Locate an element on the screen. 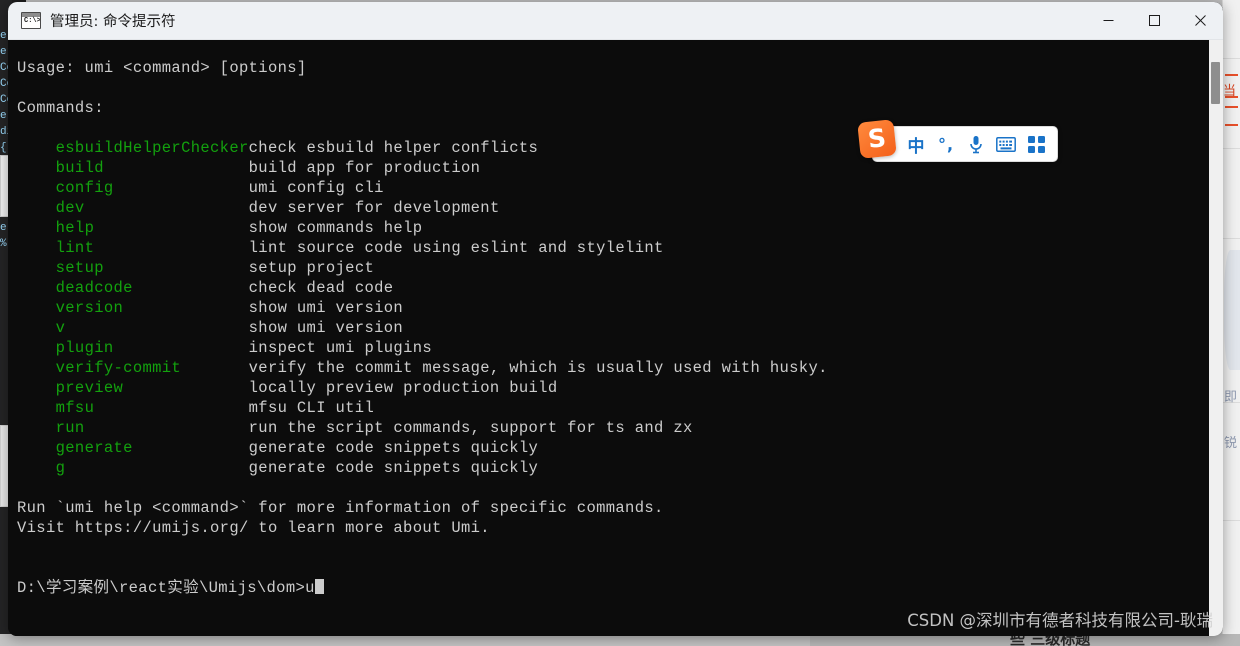 The image size is (1240, 646). minimize-button is located at coordinates (1108, 20).